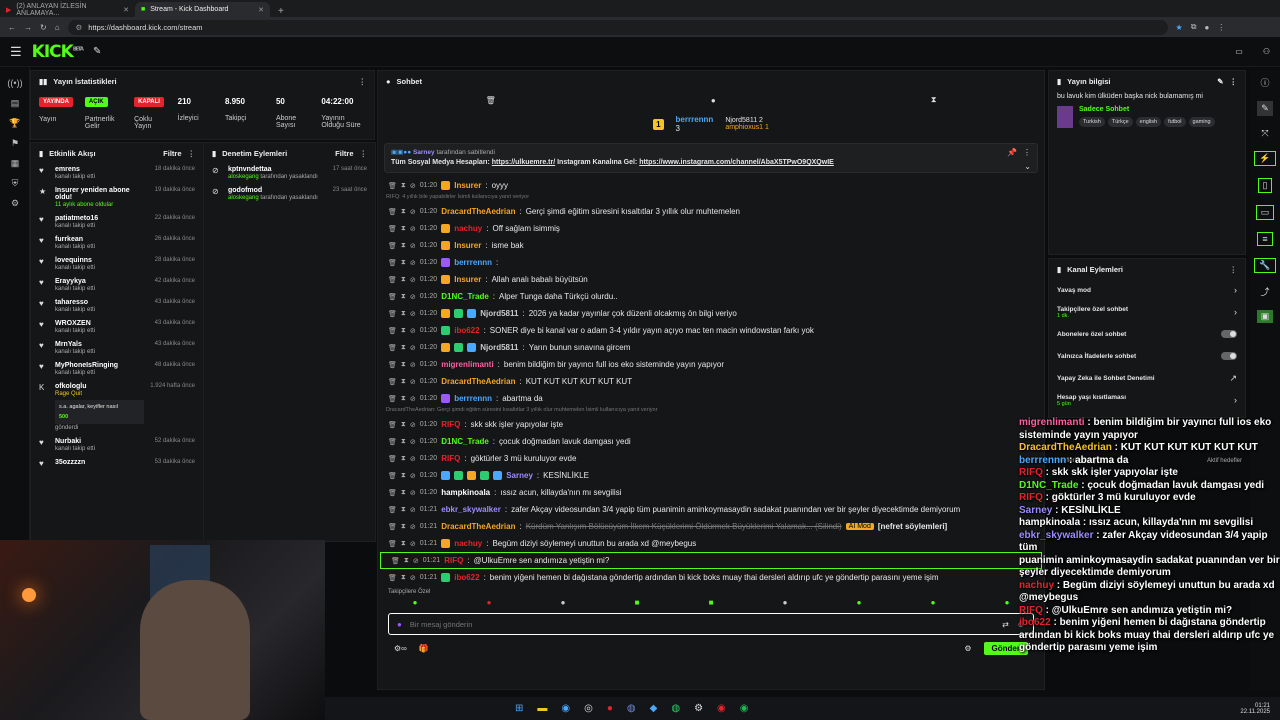 The width and height of the screenshot is (1280, 720). What do you see at coordinates (99, 386) in the screenshot?
I see `activity-name: ofkologlu` at bounding box center [99, 386].